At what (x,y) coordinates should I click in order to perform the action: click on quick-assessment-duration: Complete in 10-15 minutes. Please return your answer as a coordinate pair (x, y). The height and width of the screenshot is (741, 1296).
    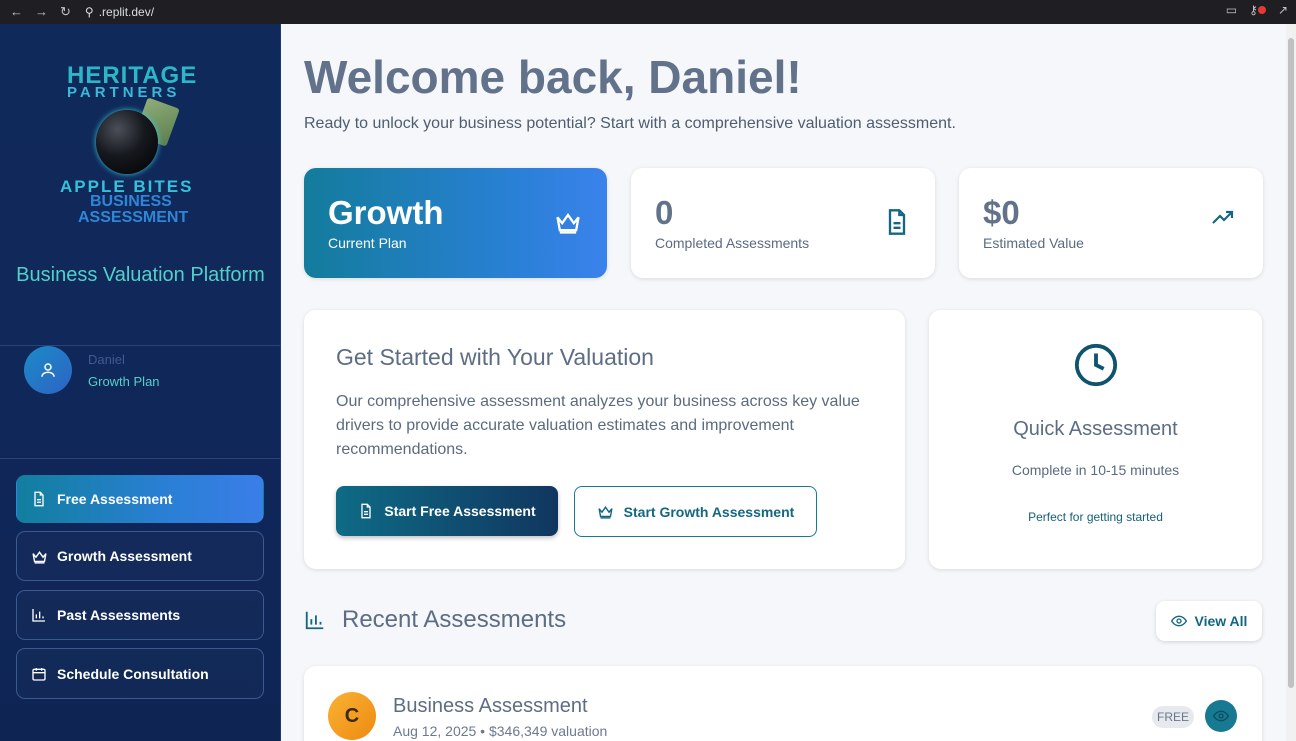
    Looking at the image, I should click on (1095, 470).